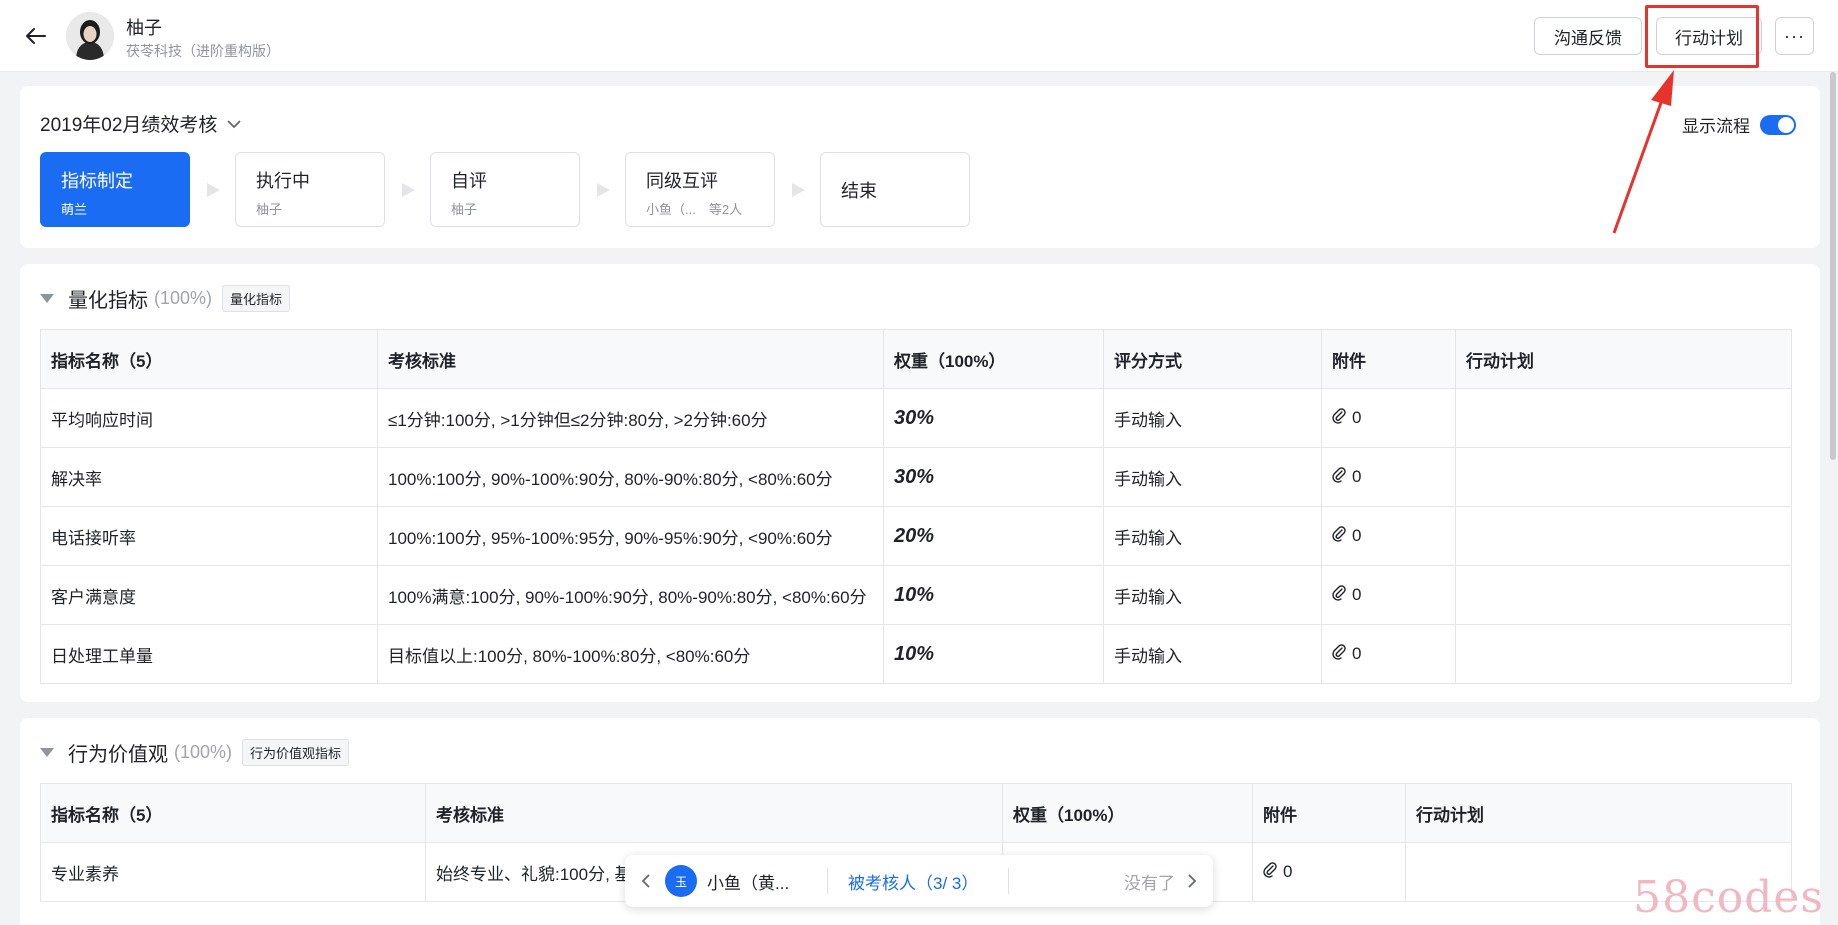 The image size is (1838, 925). I want to click on chevron-left-icon, so click(649, 881).